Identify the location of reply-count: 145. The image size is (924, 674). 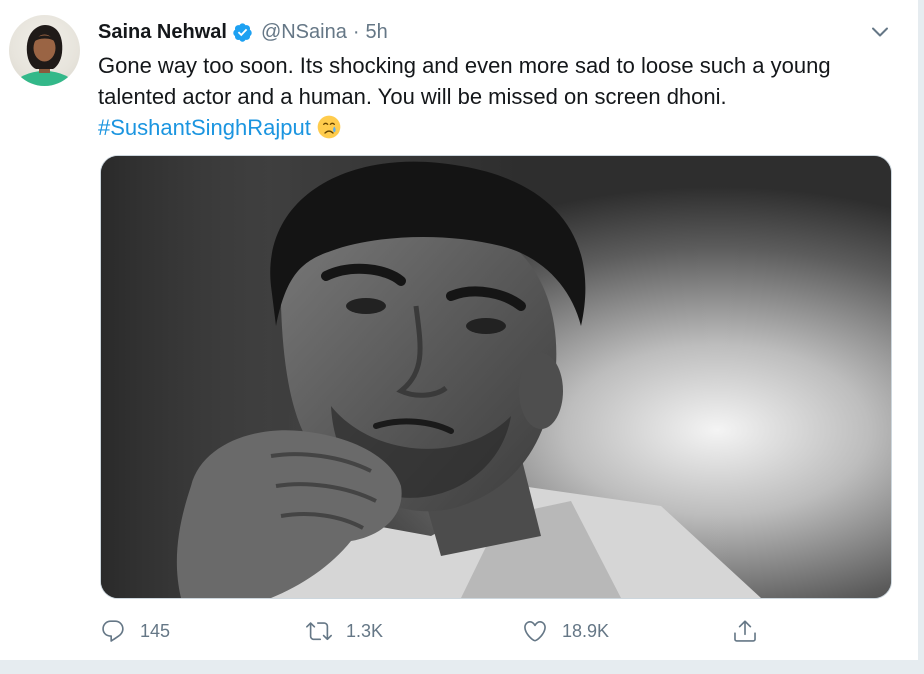
(155, 630).